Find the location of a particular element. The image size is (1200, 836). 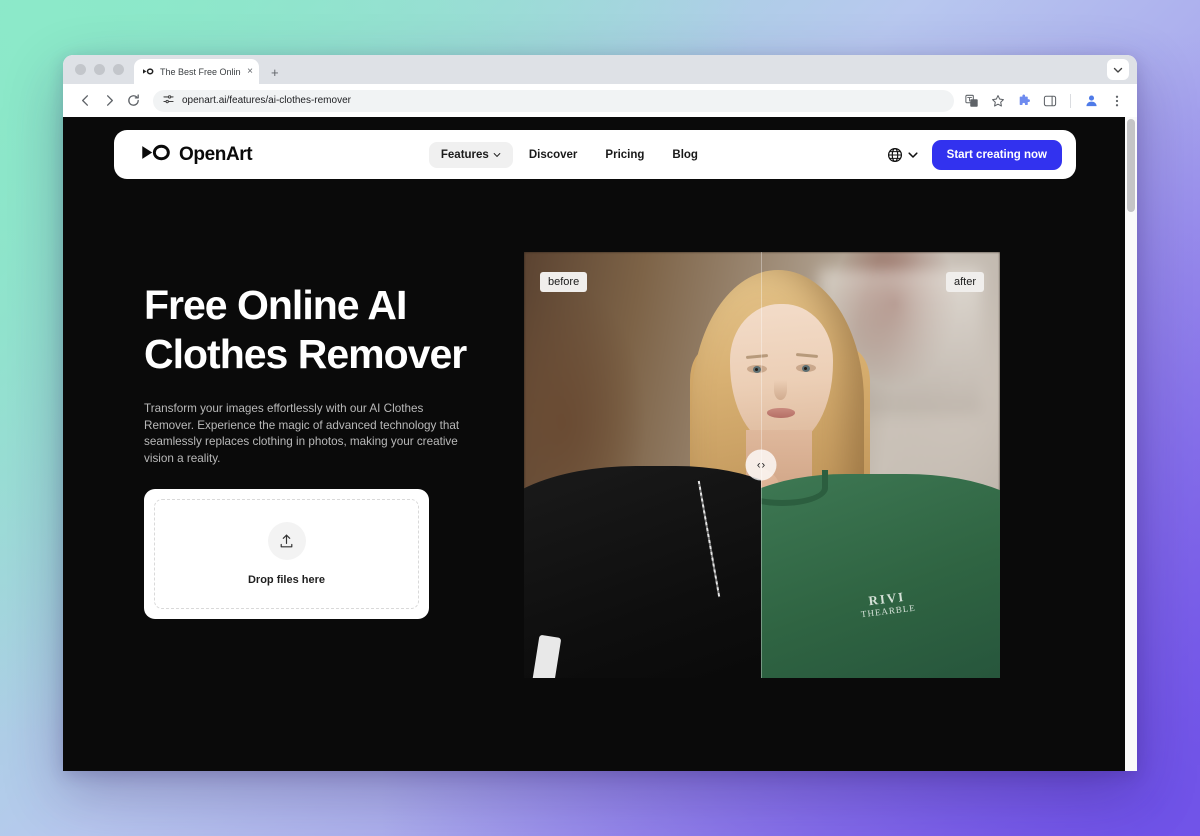

translate-icon is located at coordinates (972, 101).